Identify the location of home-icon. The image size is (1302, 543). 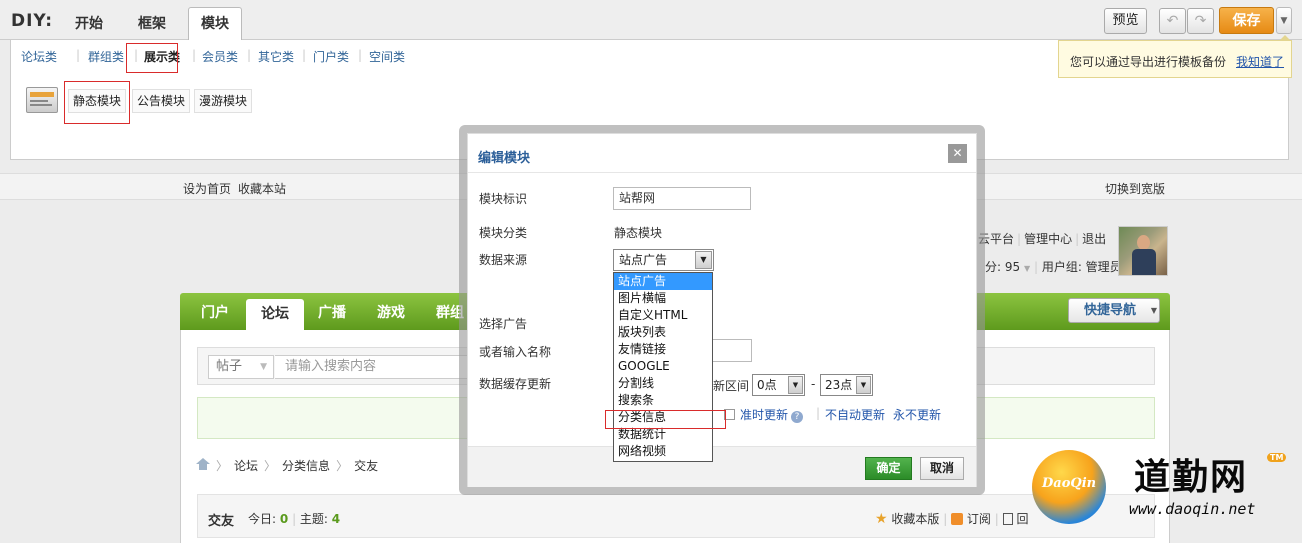
(203, 464).